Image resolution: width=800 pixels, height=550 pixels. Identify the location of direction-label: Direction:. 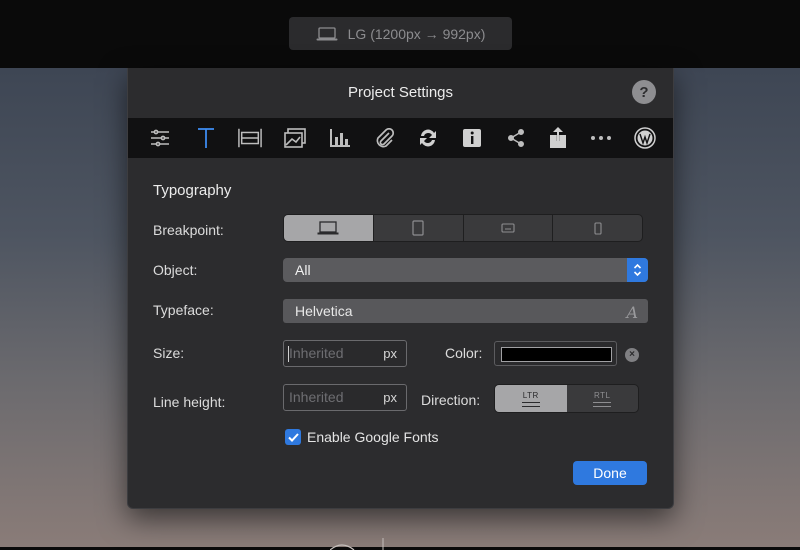
(451, 400).